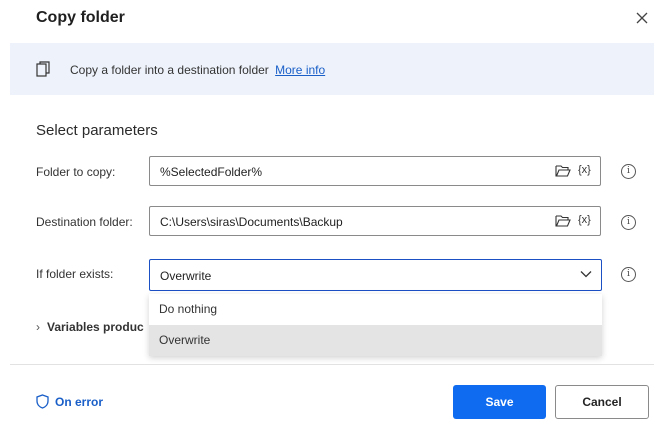  What do you see at coordinates (43, 69) in the screenshot?
I see `copy-icon` at bounding box center [43, 69].